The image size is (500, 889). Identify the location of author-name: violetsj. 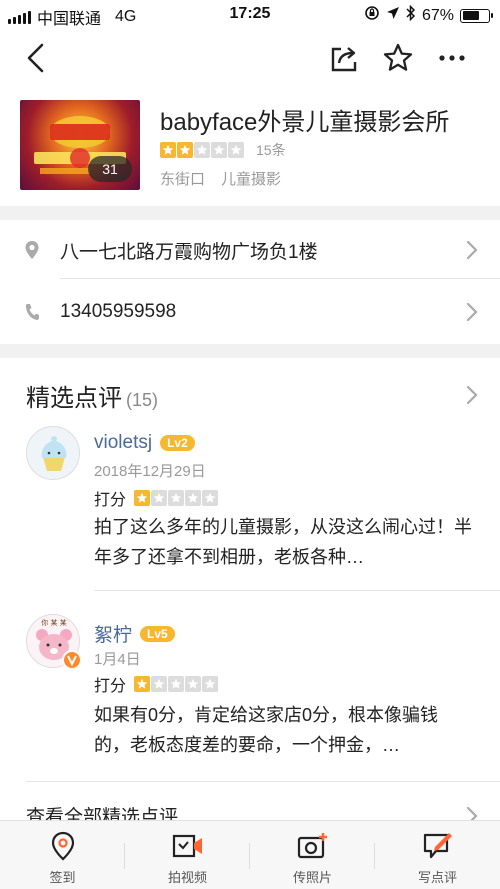
(123, 442).